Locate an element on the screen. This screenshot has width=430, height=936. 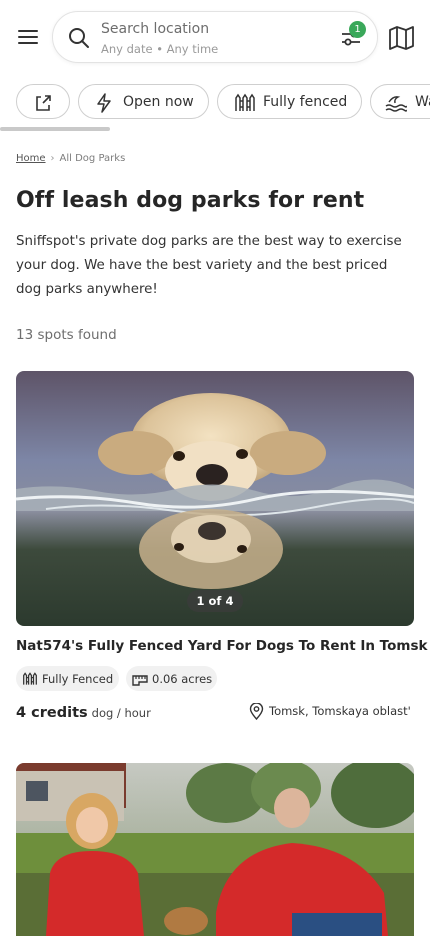
location-pin-icon is located at coordinates (256, 711).